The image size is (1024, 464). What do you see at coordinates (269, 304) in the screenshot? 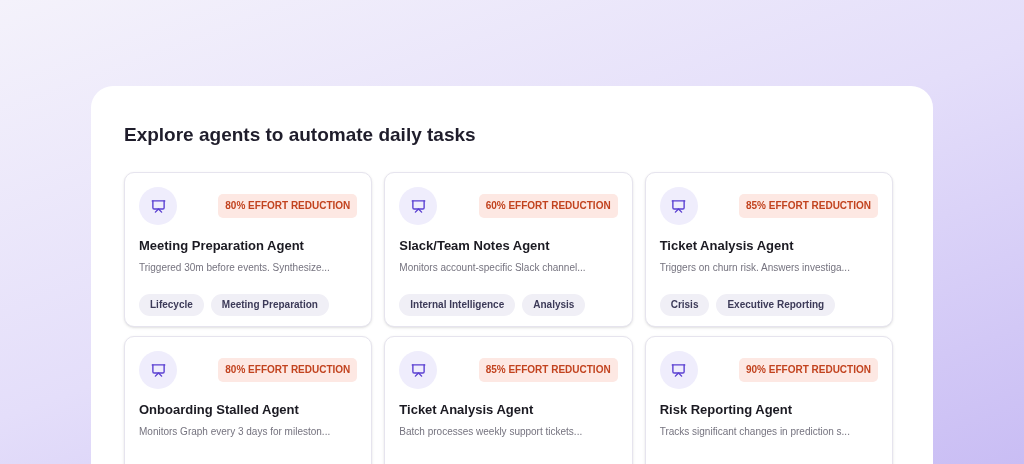
I see `tag-chip: Meeting Preparation` at bounding box center [269, 304].